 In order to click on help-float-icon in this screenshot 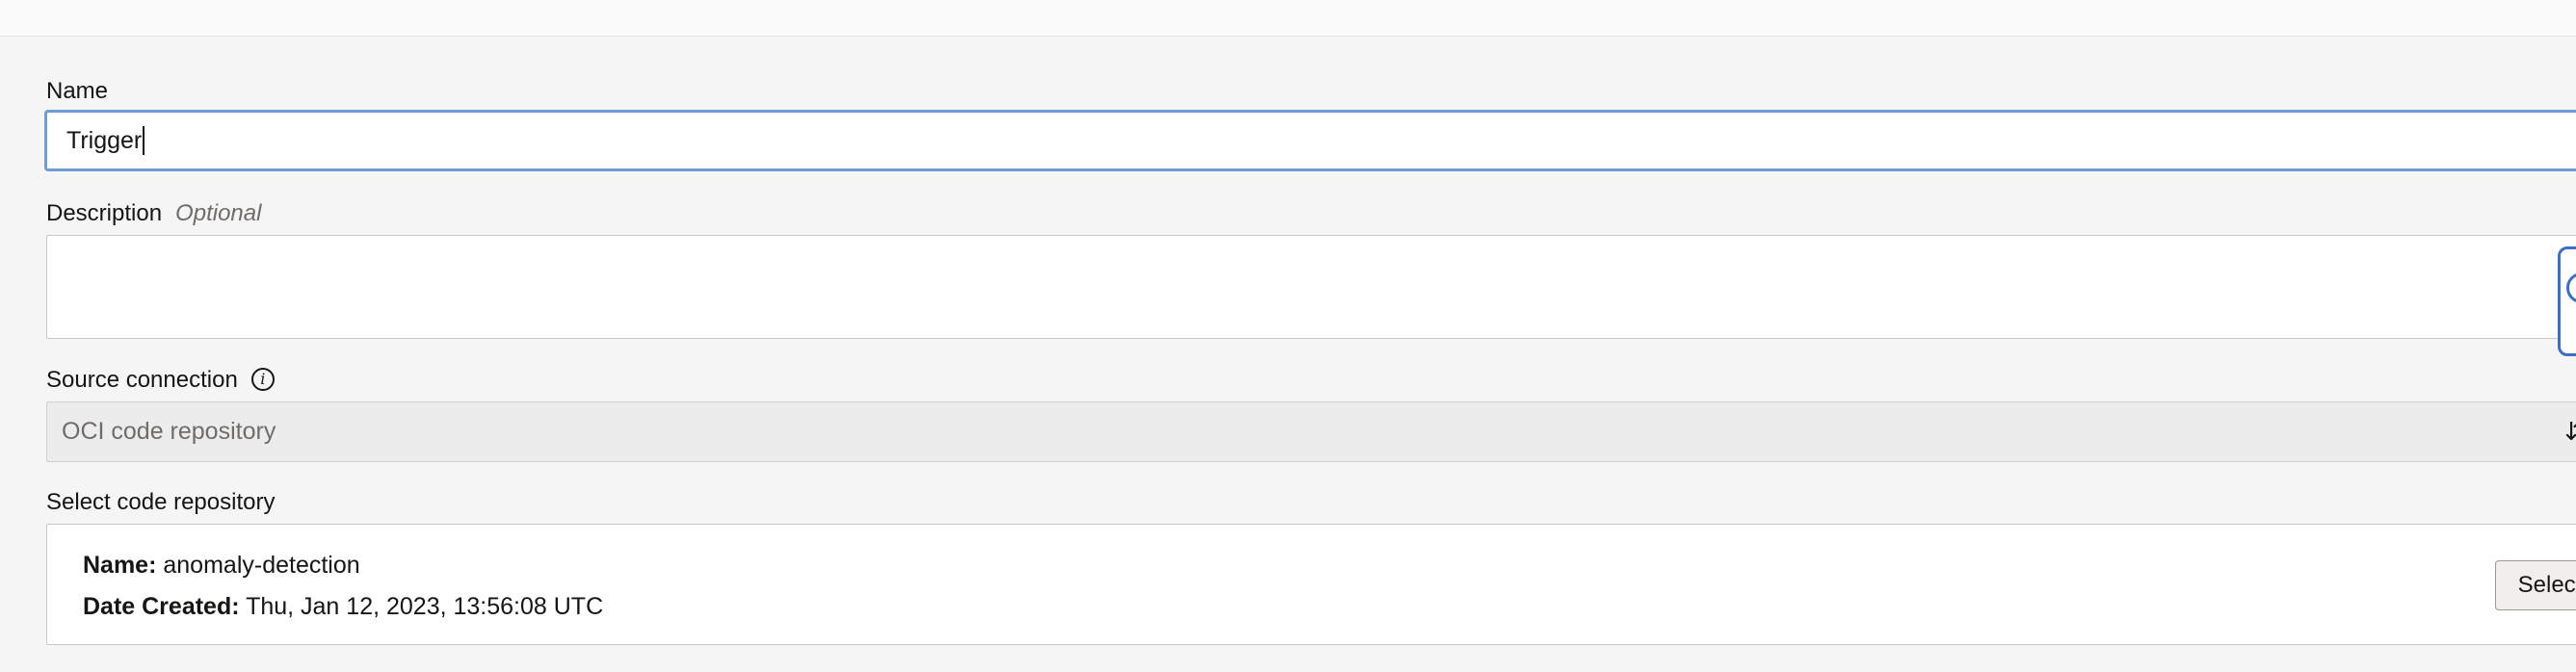, I will do `click(2571, 287)`.